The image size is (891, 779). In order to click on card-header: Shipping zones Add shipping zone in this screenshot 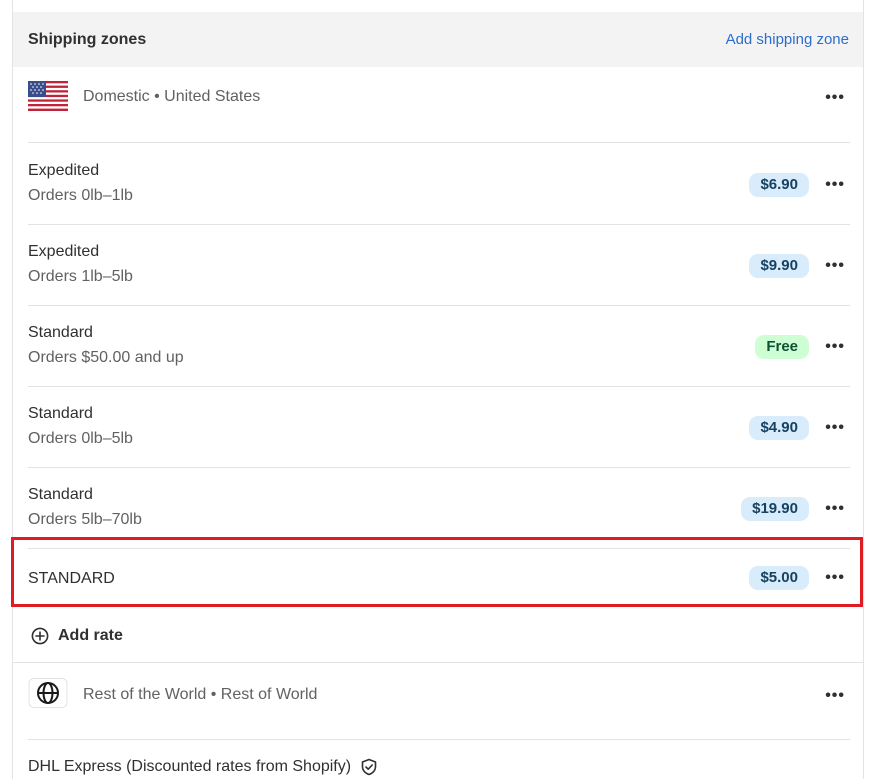, I will do `click(438, 39)`.